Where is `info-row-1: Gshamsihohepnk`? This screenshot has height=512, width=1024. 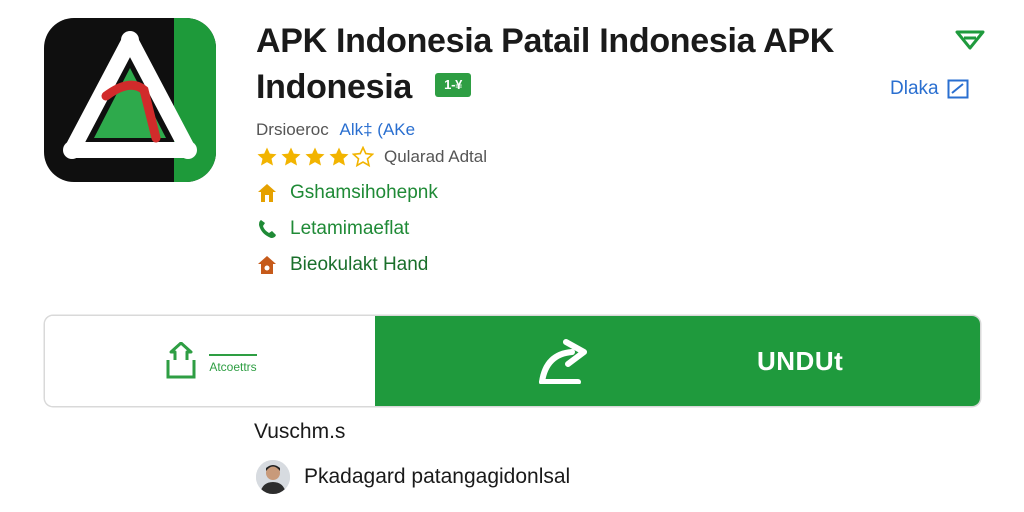
info-row-1: Gshamsihohepnk is located at coordinates (347, 193).